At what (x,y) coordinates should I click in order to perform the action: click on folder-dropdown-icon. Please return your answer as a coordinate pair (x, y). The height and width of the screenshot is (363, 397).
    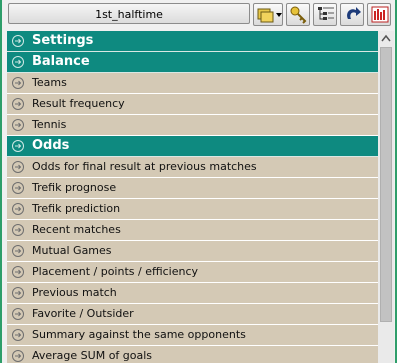
    Looking at the image, I should click on (269, 15).